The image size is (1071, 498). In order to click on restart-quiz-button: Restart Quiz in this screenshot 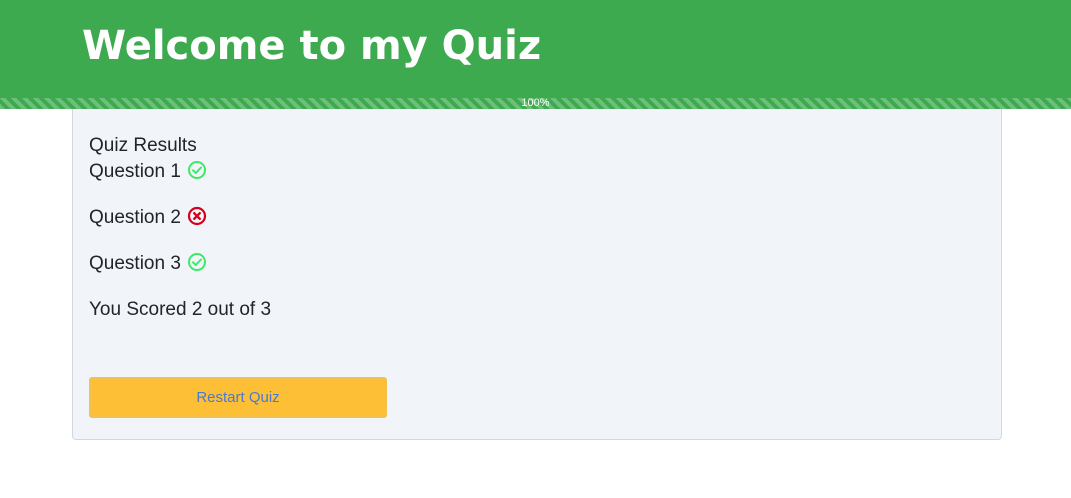, I will do `click(238, 397)`.